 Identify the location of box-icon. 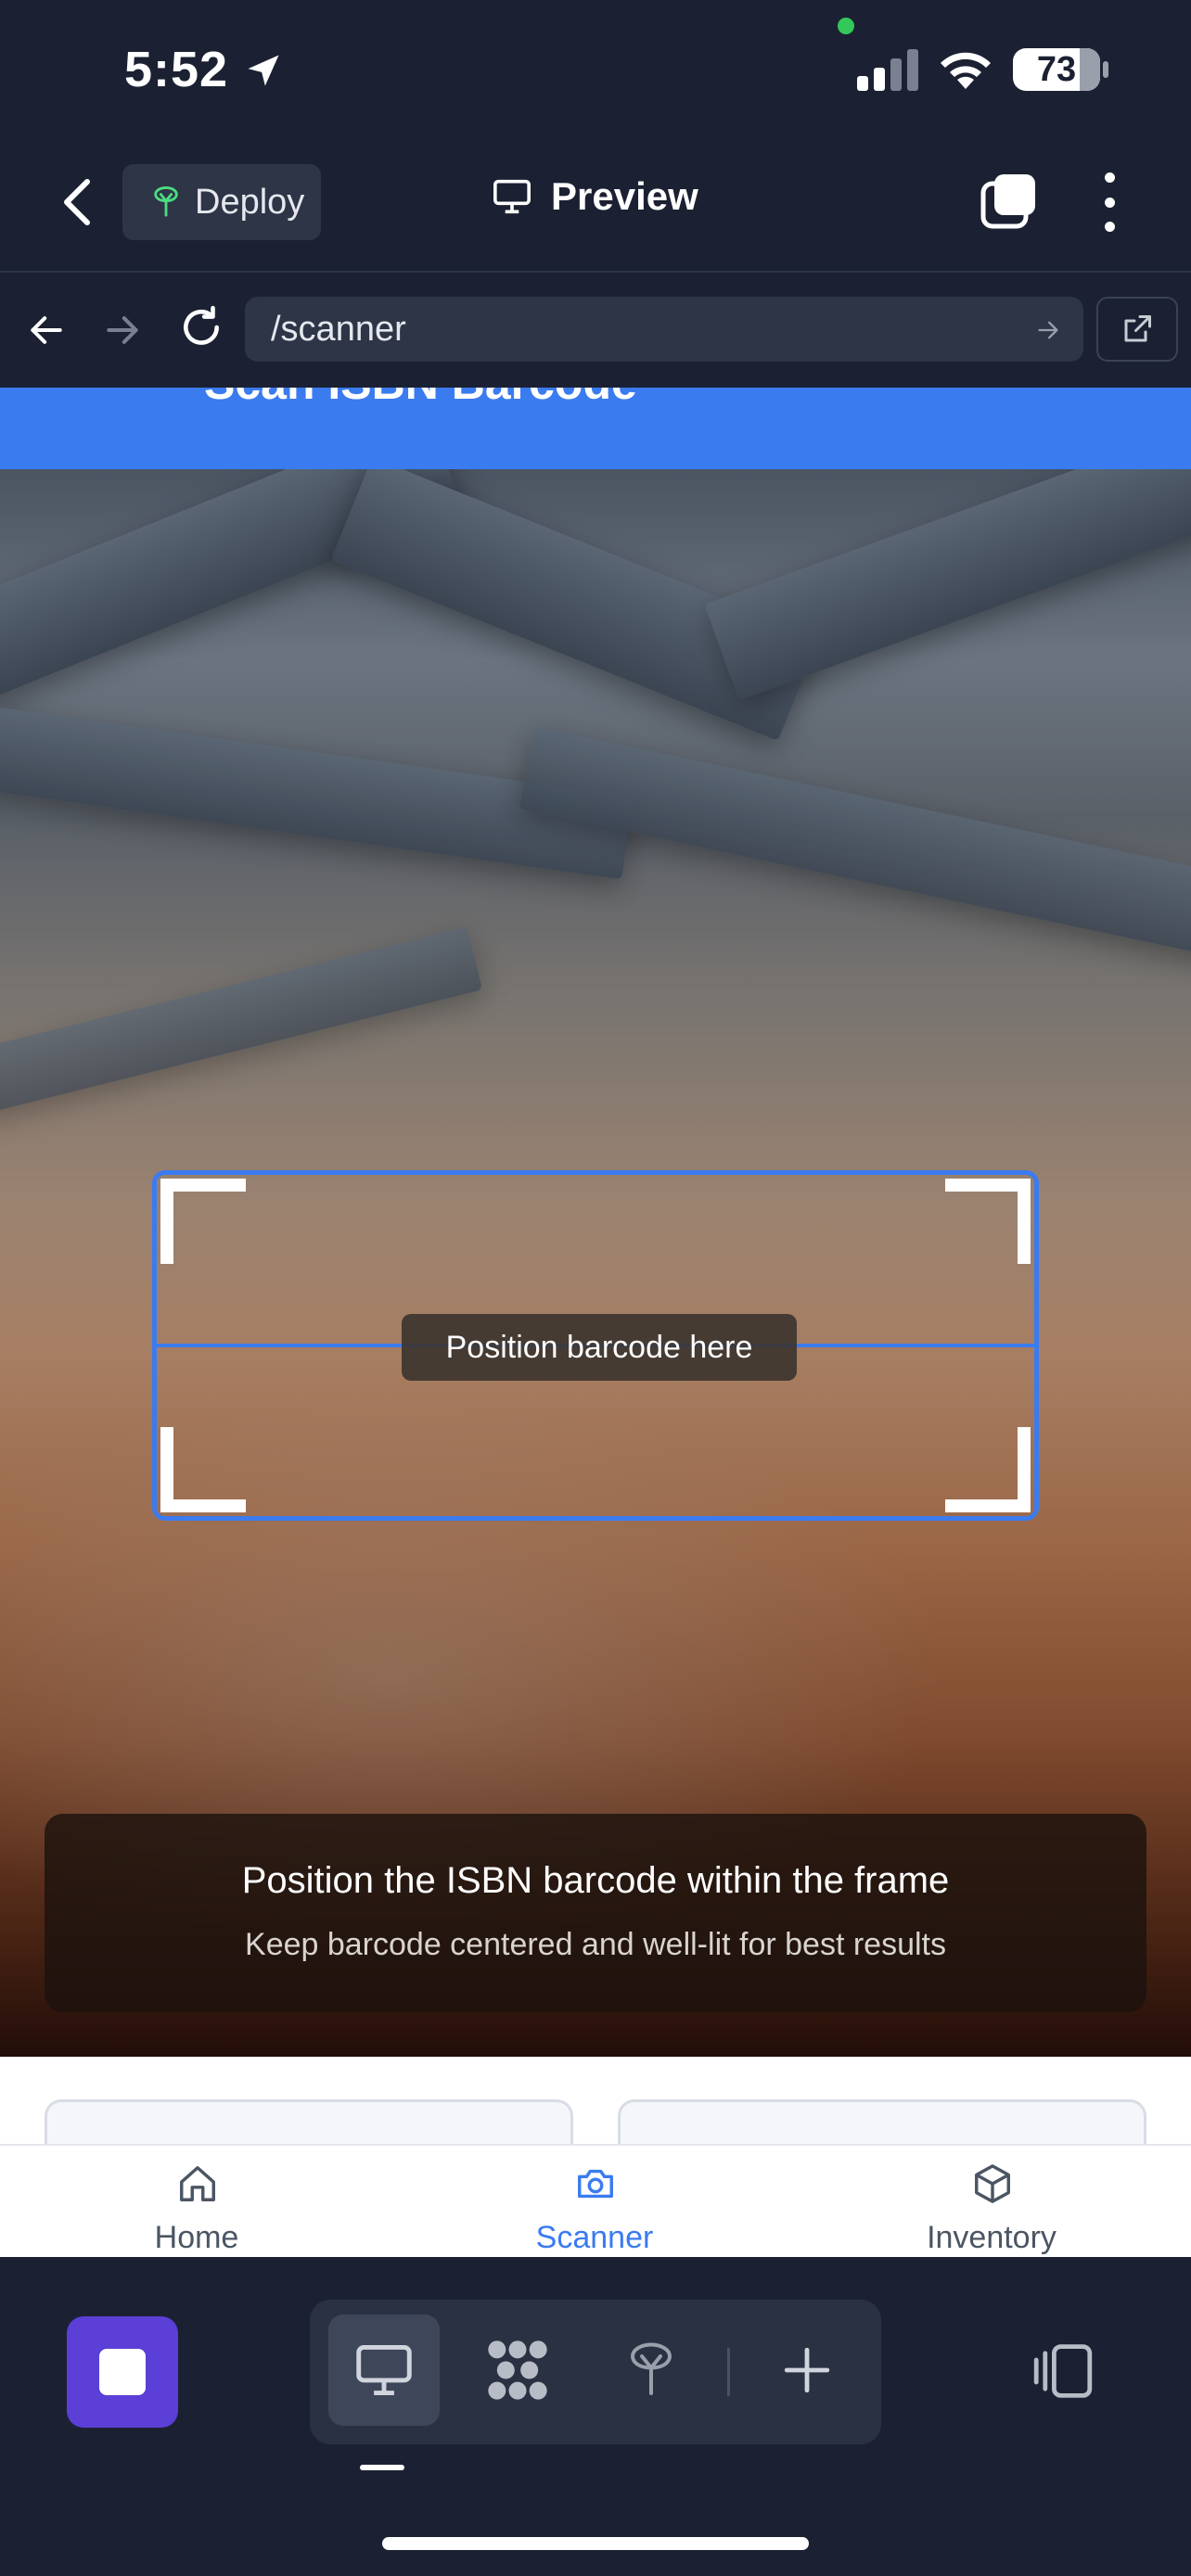
(992, 2183).